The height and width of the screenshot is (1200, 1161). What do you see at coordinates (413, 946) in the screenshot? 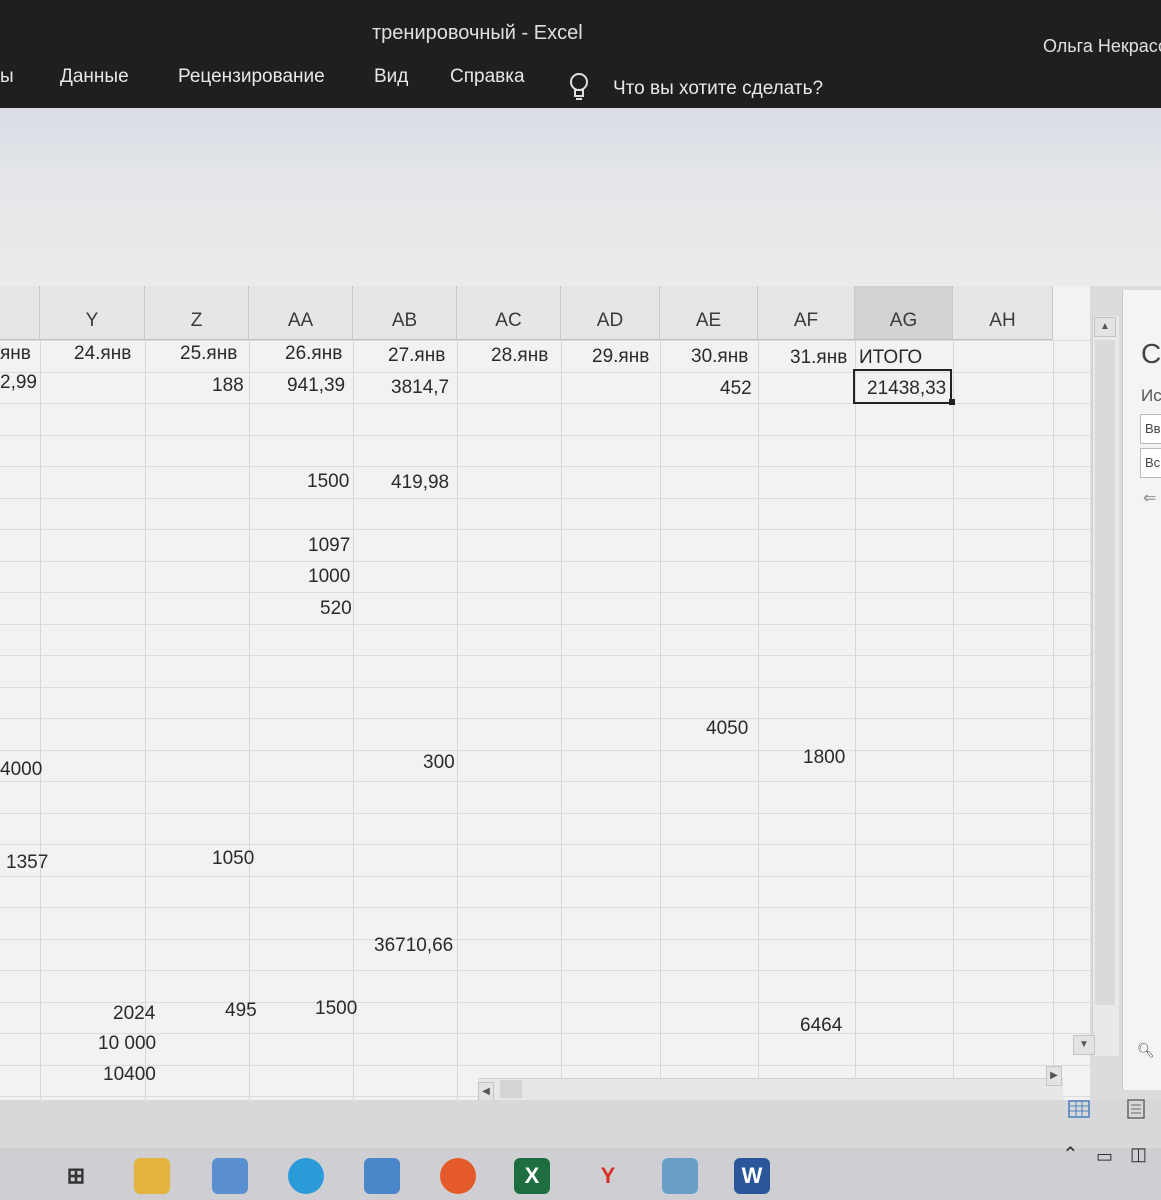
I see `cell-value: 36710,66` at bounding box center [413, 946].